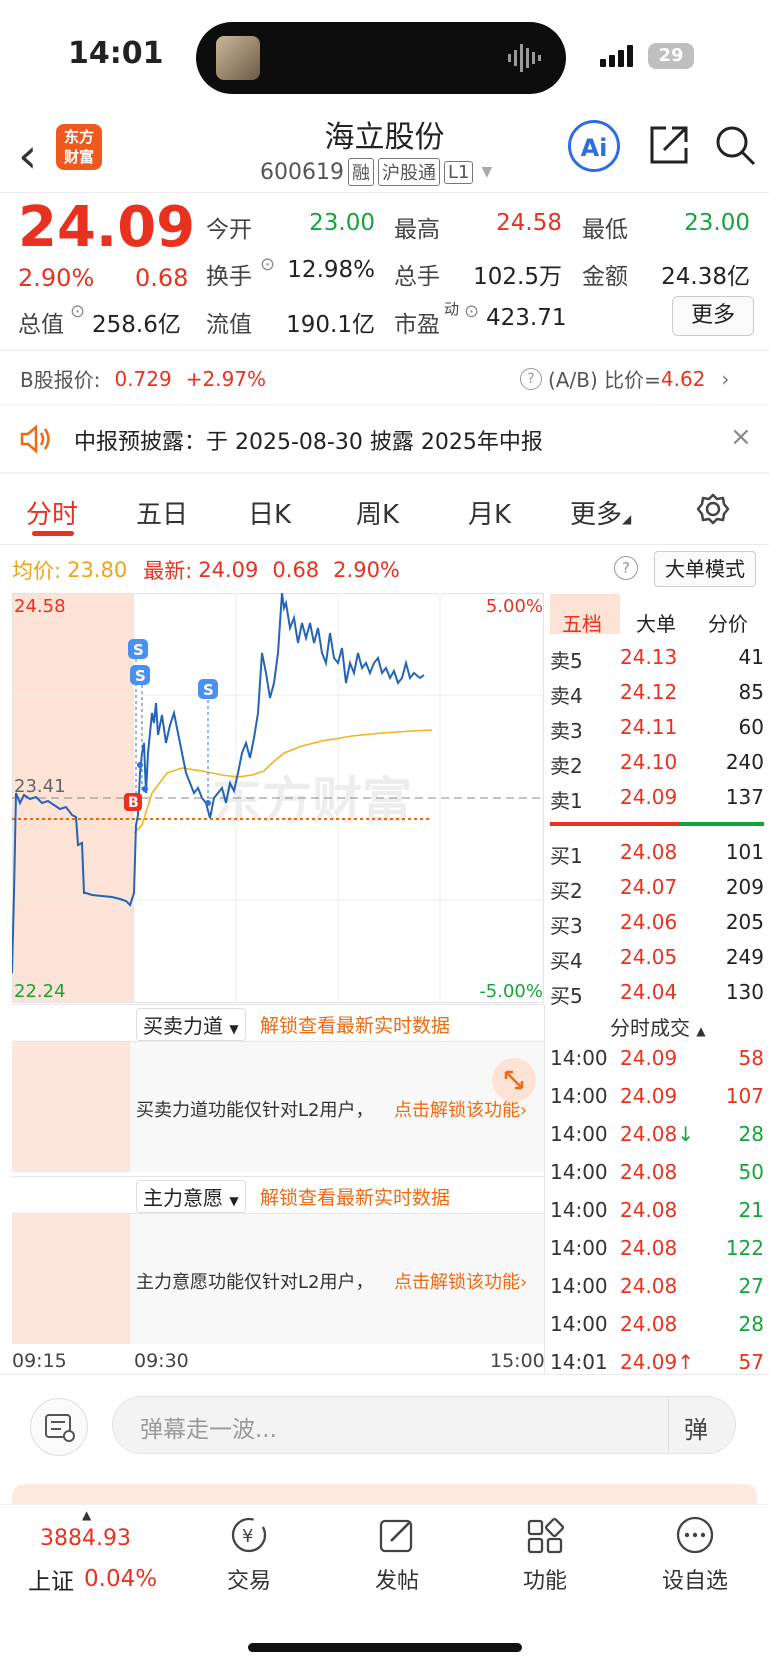  What do you see at coordinates (657, 732) in the screenshot?
I see `orderbook-row: 卖3 24.11 60` at bounding box center [657, 732].